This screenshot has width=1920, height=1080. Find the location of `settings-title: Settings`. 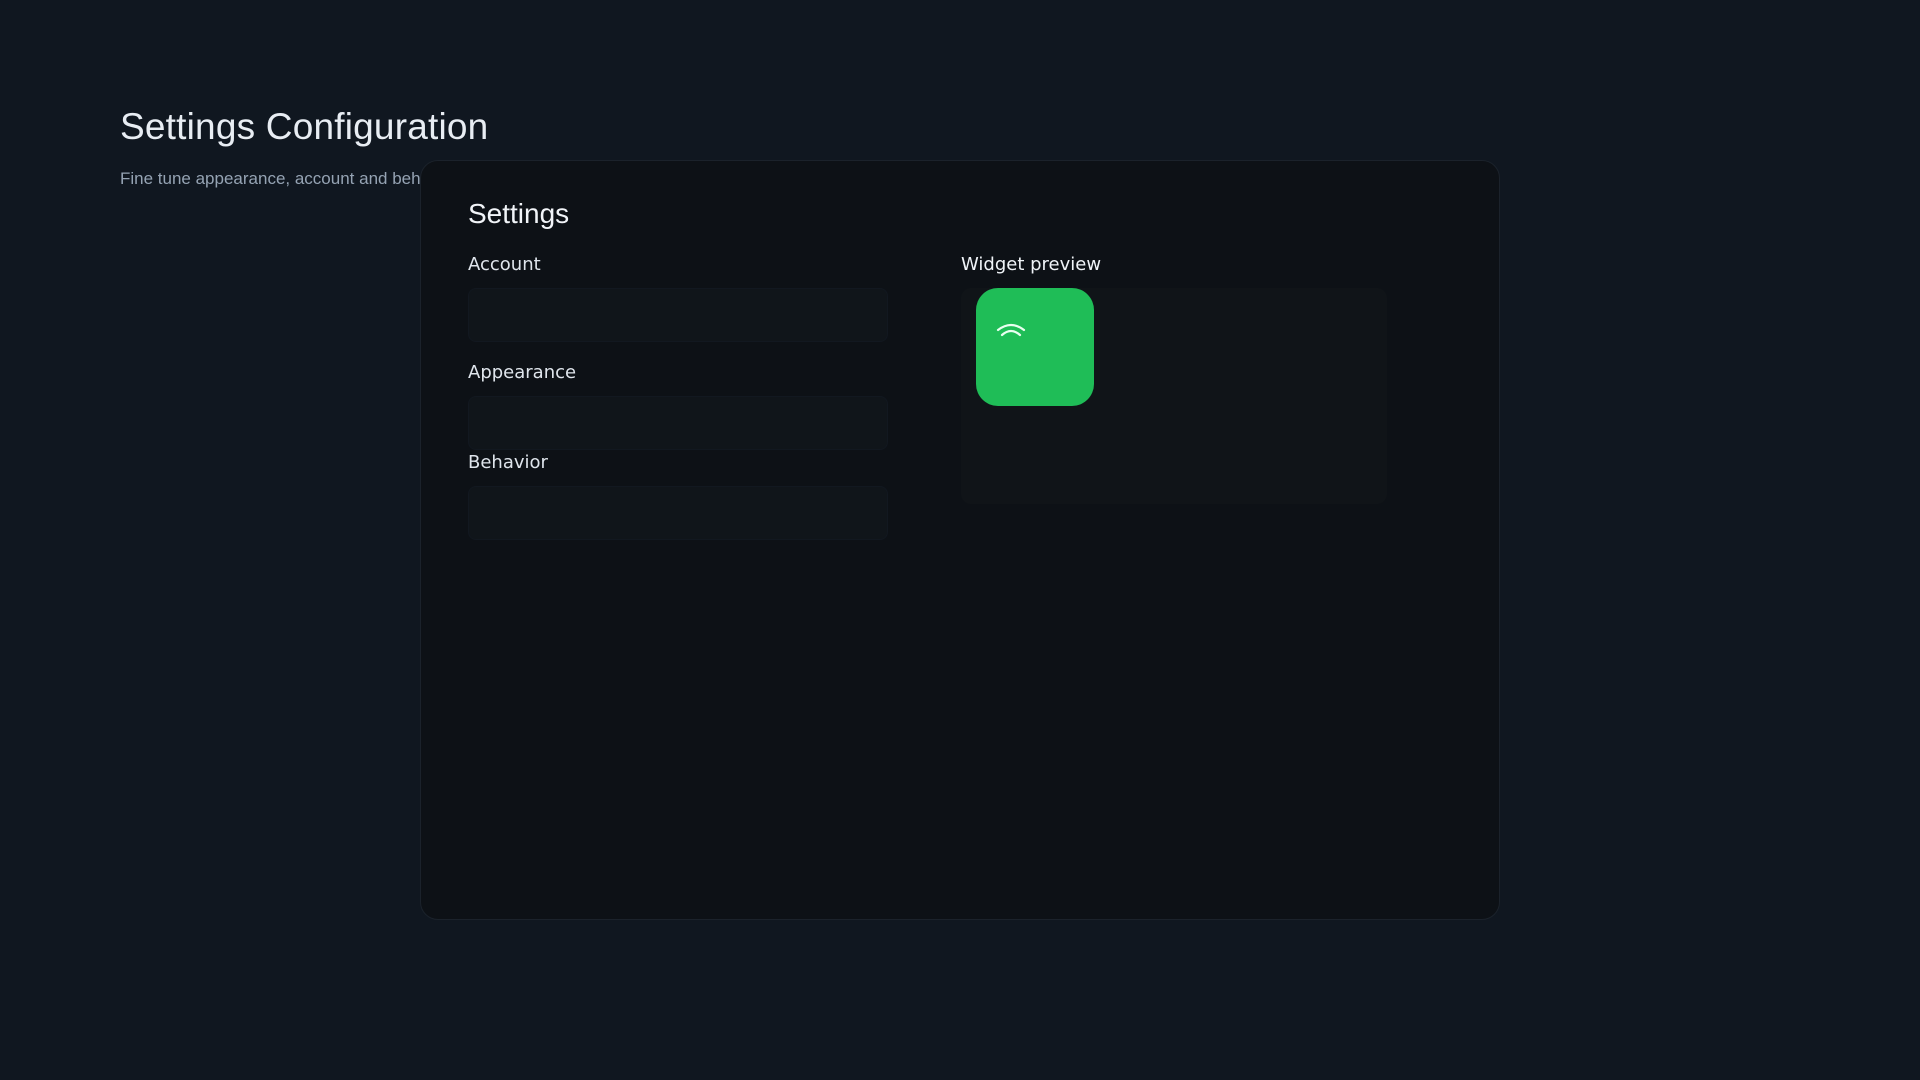

settings-title: Settings is located at coordinates (519, 213).